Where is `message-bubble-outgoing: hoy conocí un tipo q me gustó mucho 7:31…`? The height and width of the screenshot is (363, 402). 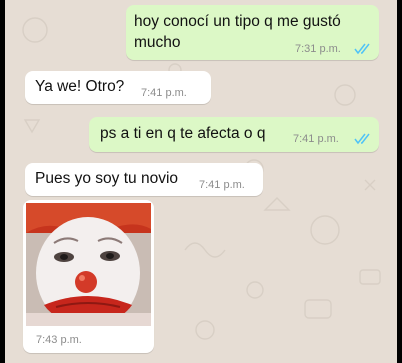
message-bubble-outgoing: hoy conocí un tipo q me gustó mucho 7:31… is located at coordinates (252, 32).